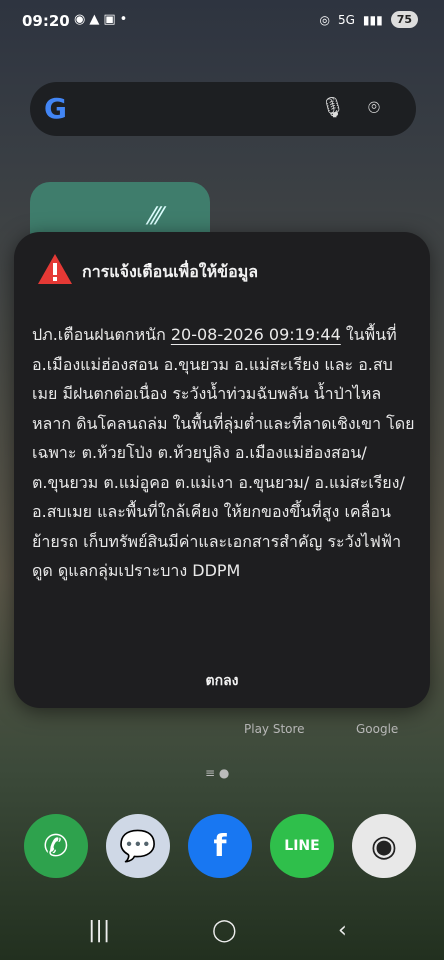 The width and height of the screenshot is (444, 960). What do you see at coordinates (302, 846) in the screenshot?
I see `line-app-icon: LINE` at bounding box center [302, 846].